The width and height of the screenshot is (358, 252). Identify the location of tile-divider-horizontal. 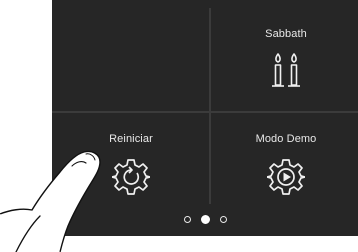
(205, 112).